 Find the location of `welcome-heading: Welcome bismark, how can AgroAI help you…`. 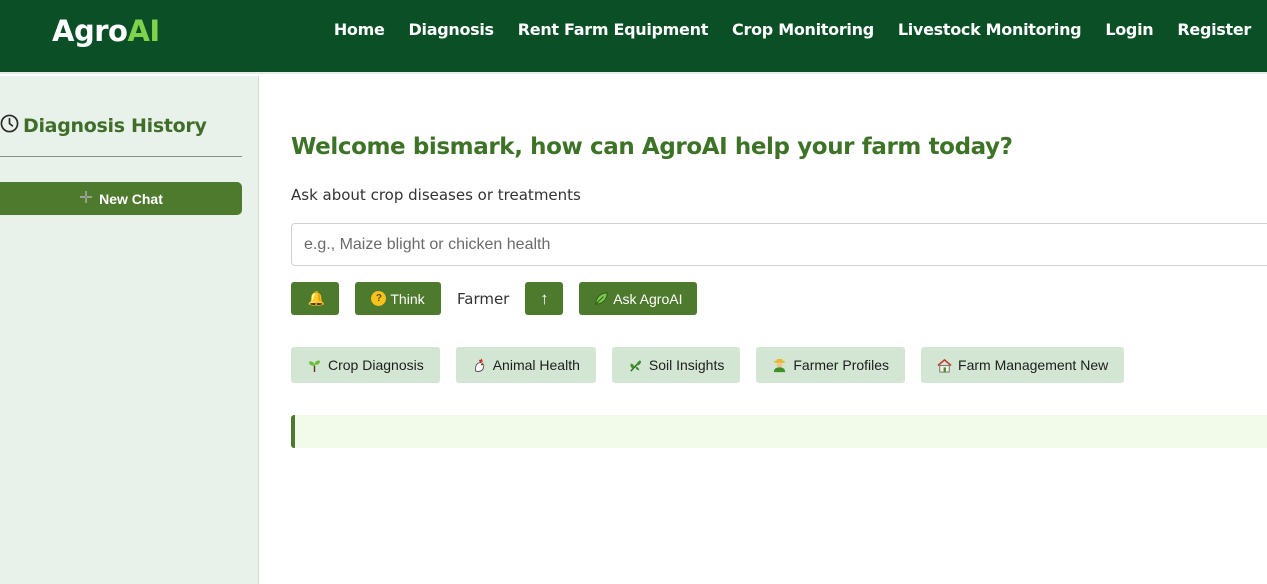

welcome-heading: Welcome bismark, how can AgroAI help you… is located at coordinates (652, 147).